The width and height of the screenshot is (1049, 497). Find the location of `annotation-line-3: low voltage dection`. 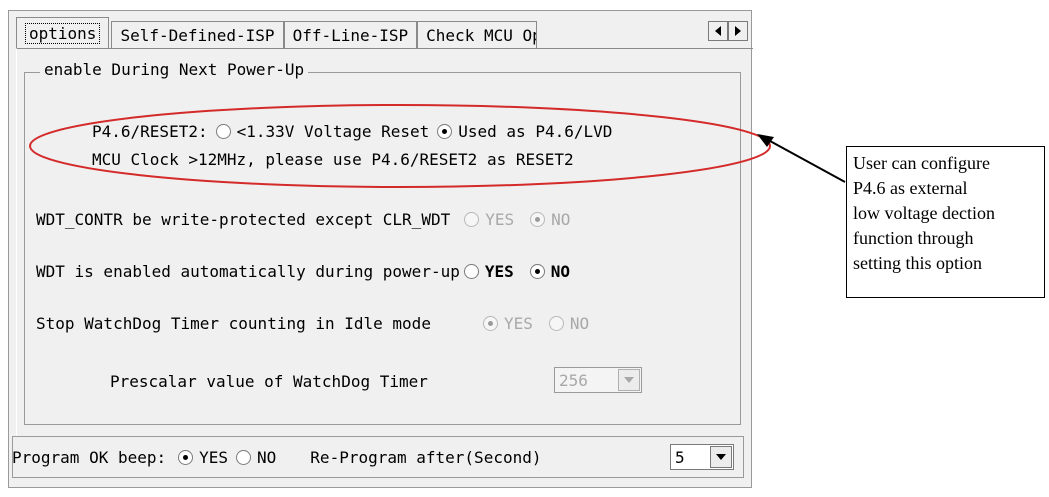

annotation-line-3: low voltage dection is located at coordinates (924, 213).